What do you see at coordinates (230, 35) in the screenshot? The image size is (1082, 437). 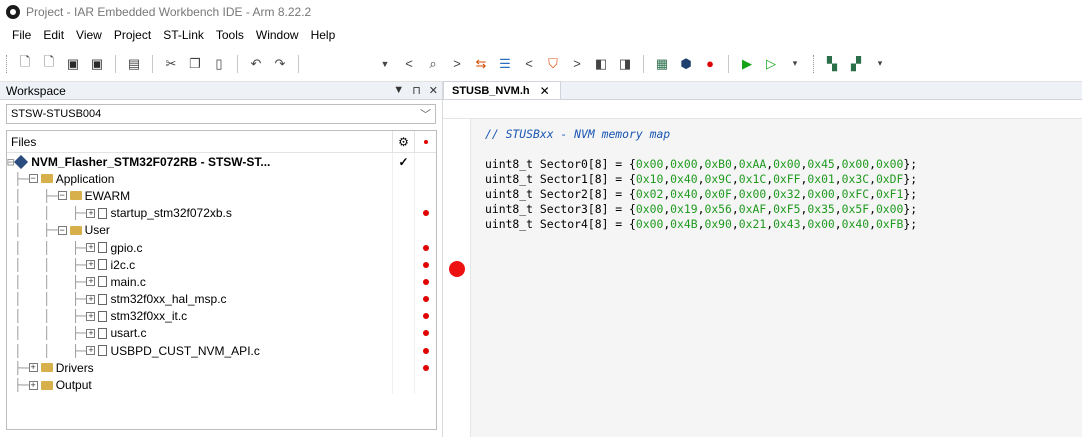 I see `menu-tools: Tools` at bounding box center [230, 35].